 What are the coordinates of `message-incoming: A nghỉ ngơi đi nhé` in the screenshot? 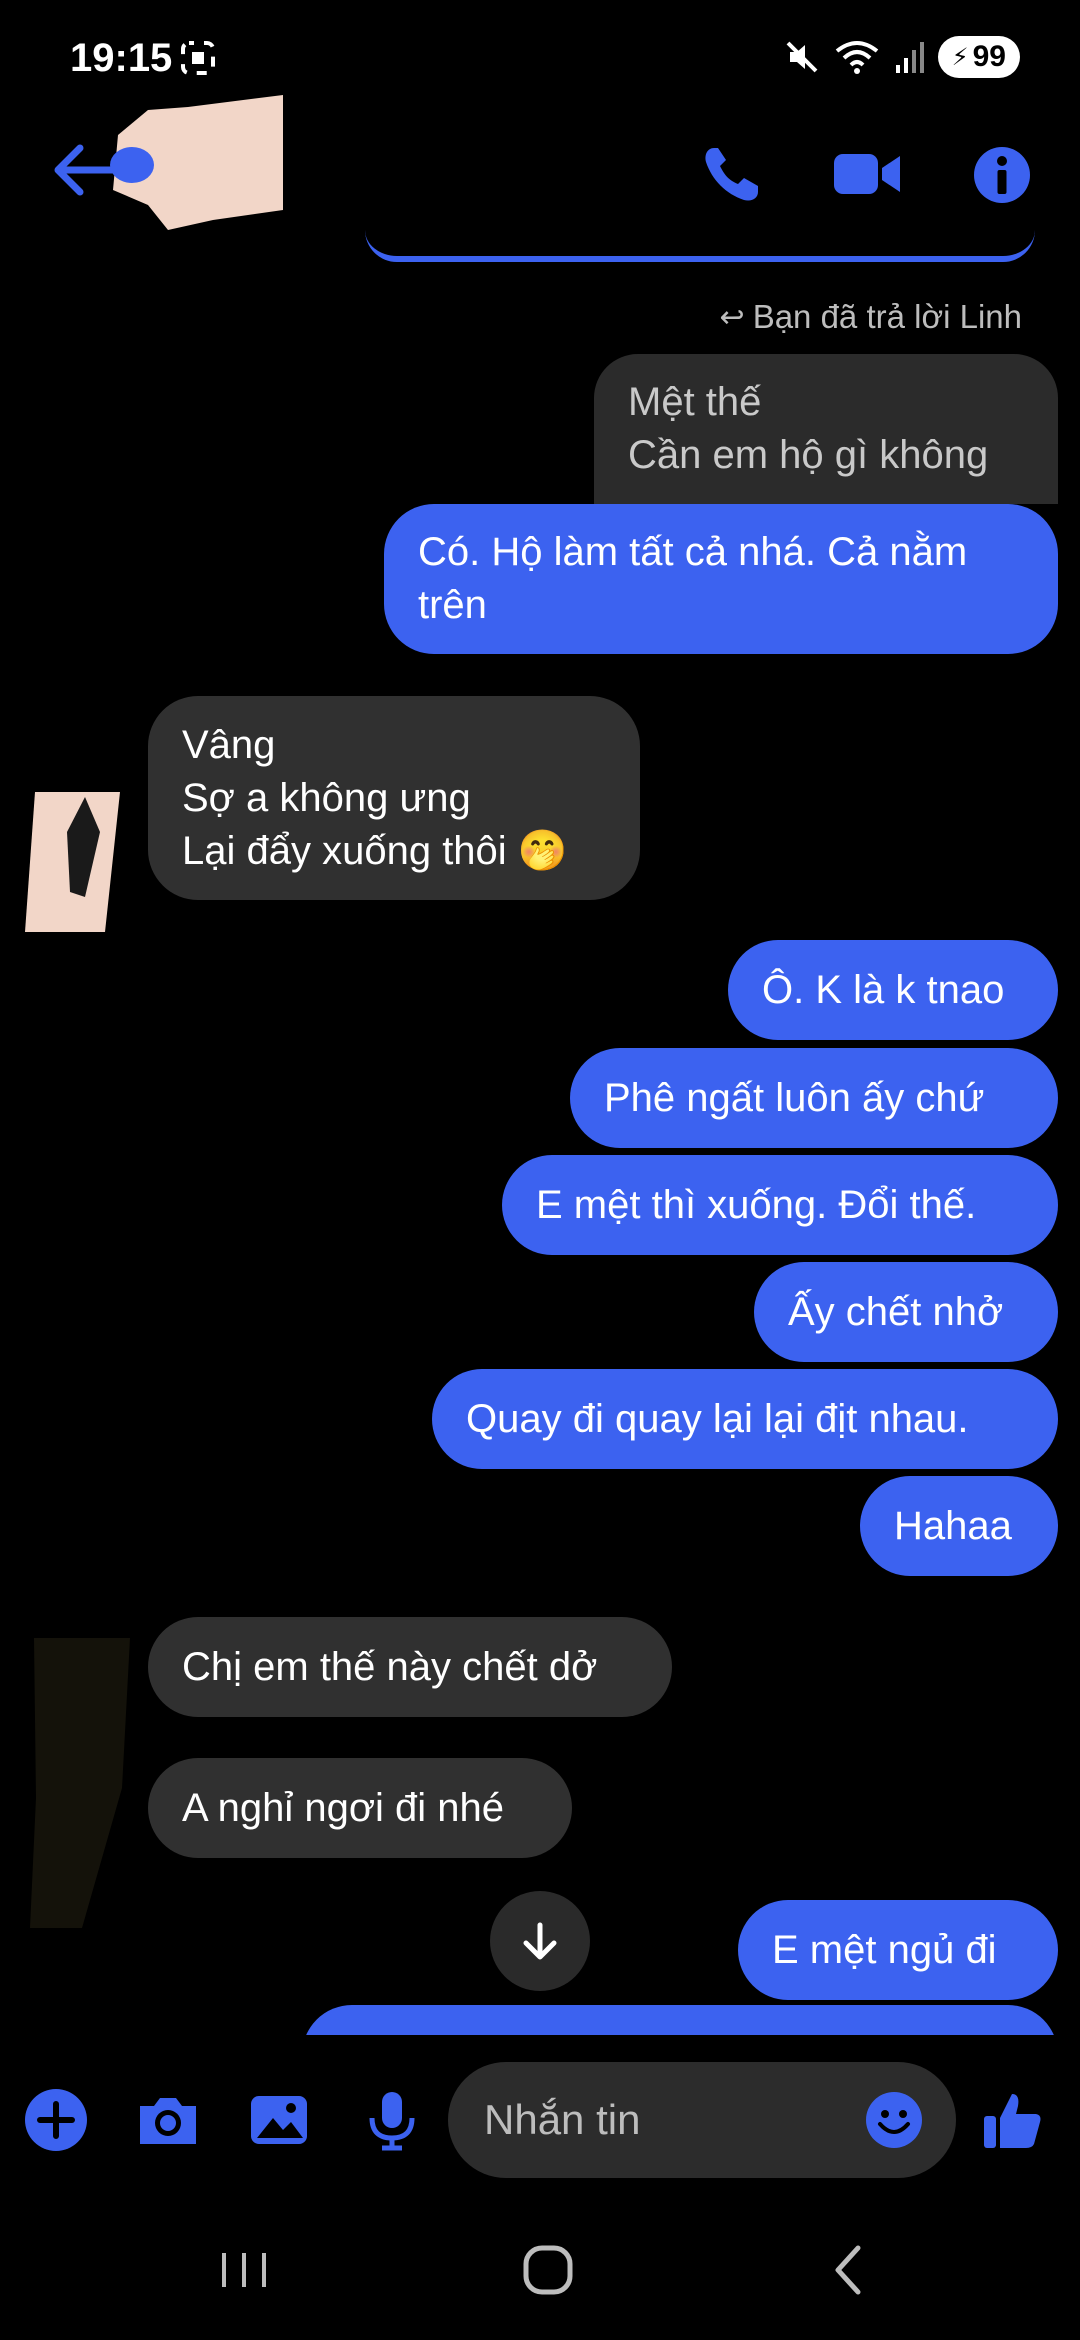 It's located at (360, 1808).